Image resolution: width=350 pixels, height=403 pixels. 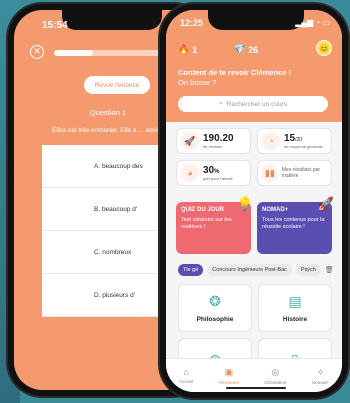 What do you see at coordinates (229, 371) in the screenshot?
I see `revisions-icon: ▣` at bounding box center [229, 371].